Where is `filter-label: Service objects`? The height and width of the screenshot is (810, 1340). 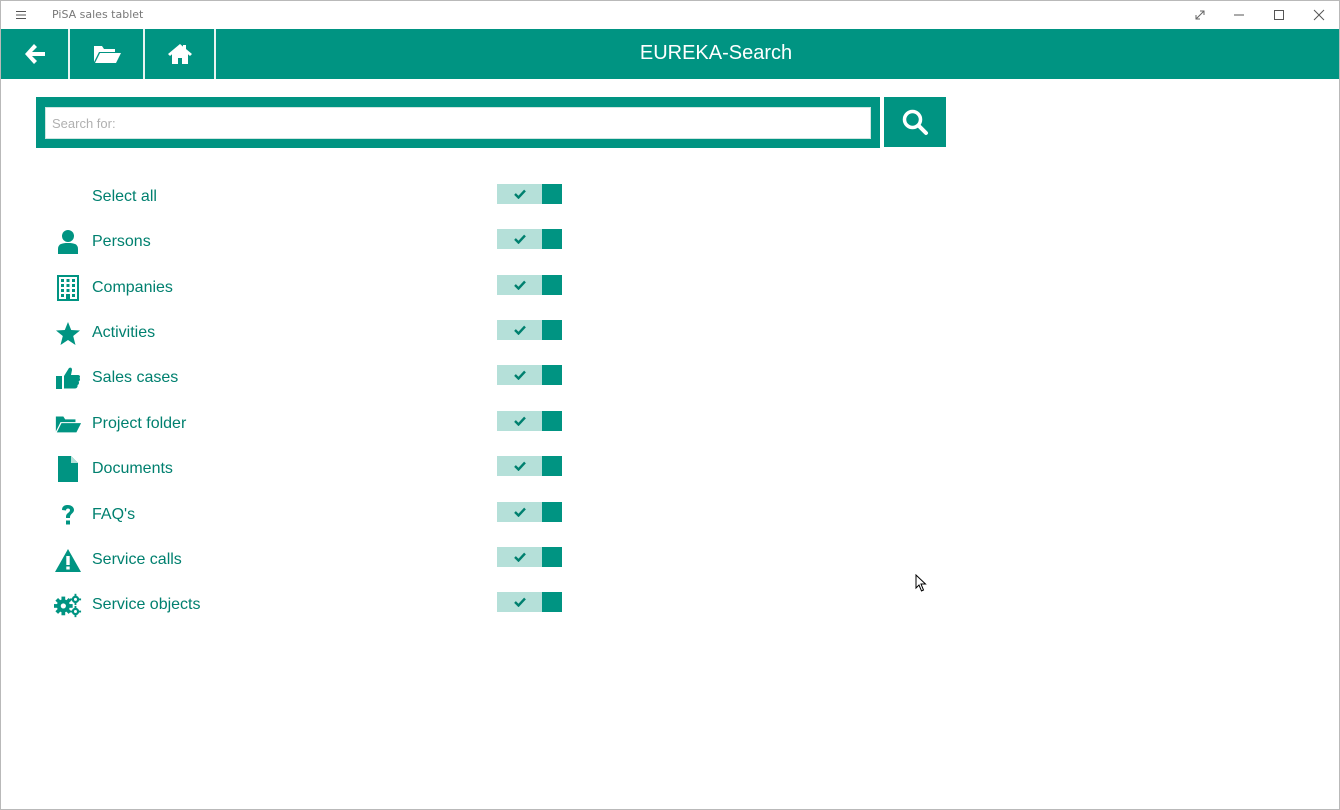 filter-label: Service objects is located at coordinates (146, 604).